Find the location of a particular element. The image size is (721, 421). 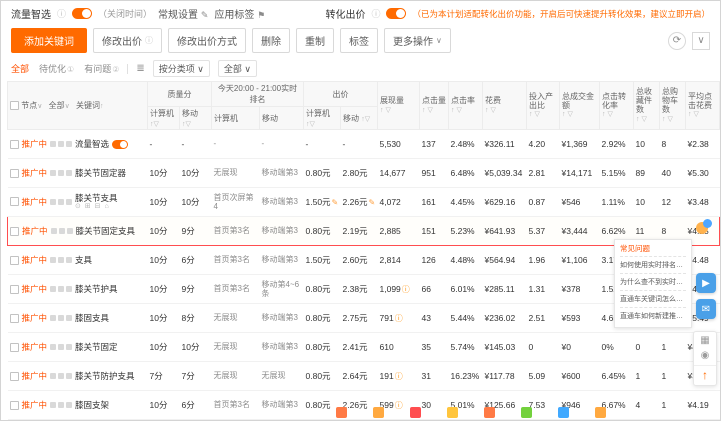

scope-filter-dropdown: 全部∨ is located at coordinates (59, 105).